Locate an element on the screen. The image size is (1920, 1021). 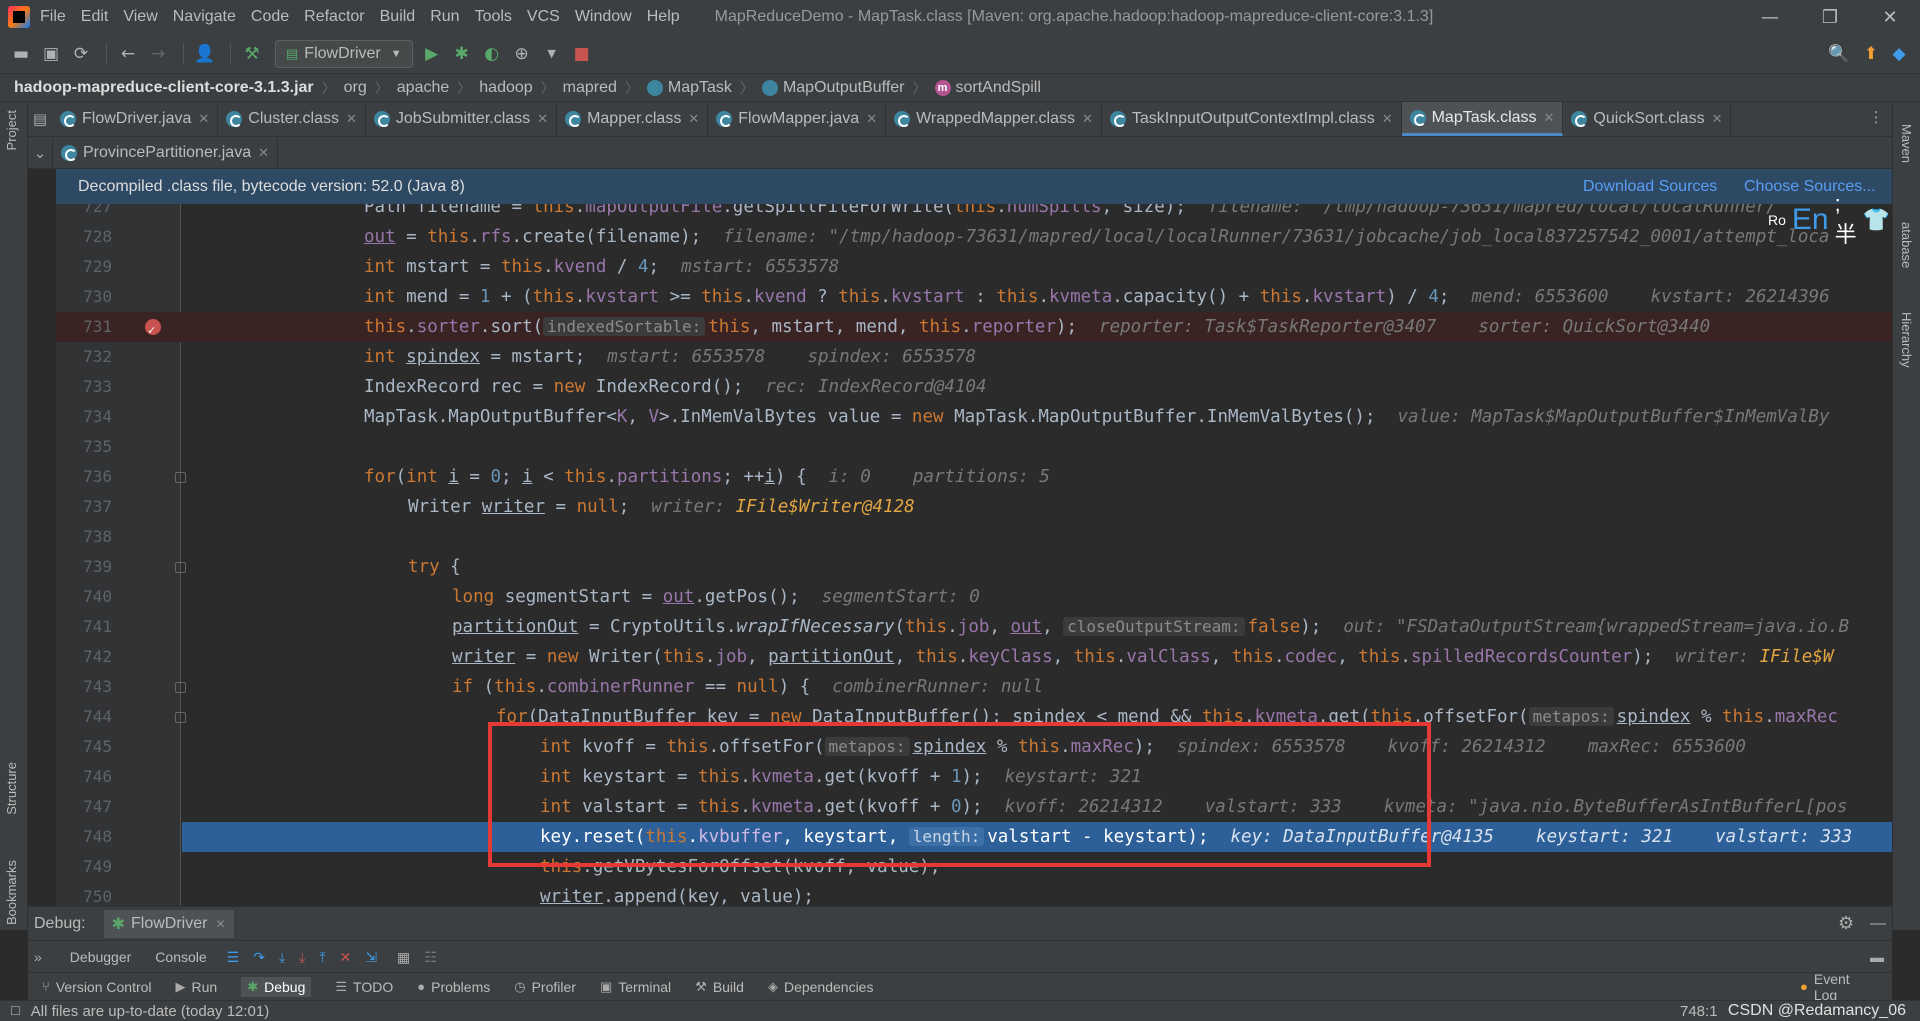
event-log-tool: ● Event Log is located at coordinates (1834, 987).